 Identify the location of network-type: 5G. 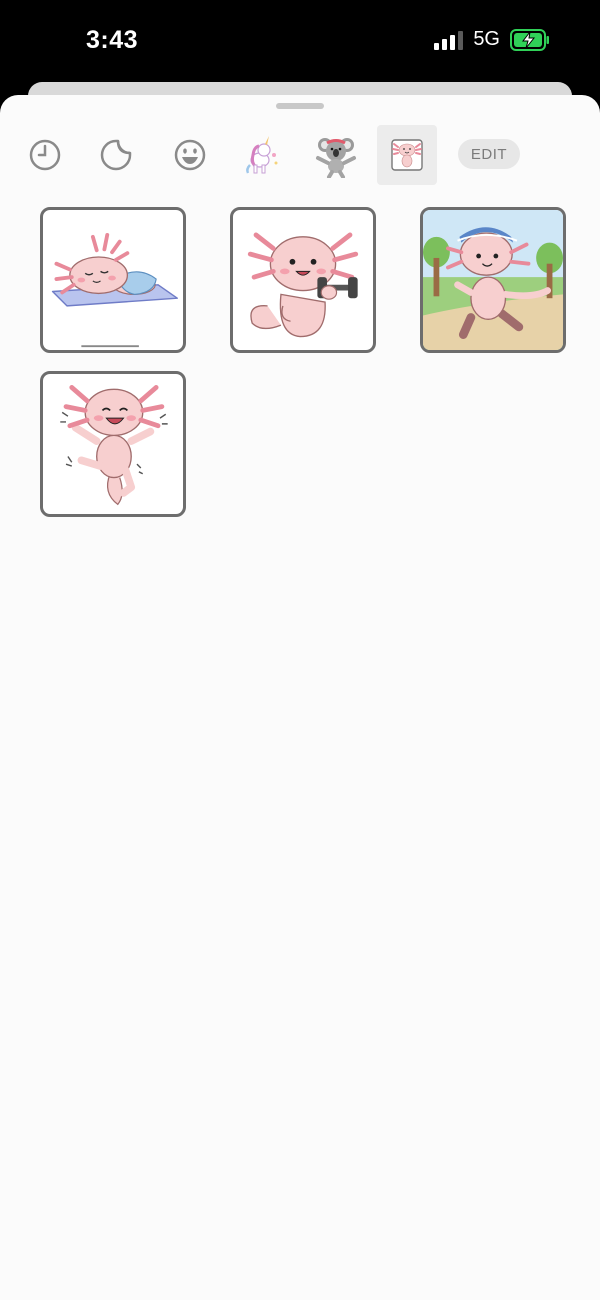
(486, 39).